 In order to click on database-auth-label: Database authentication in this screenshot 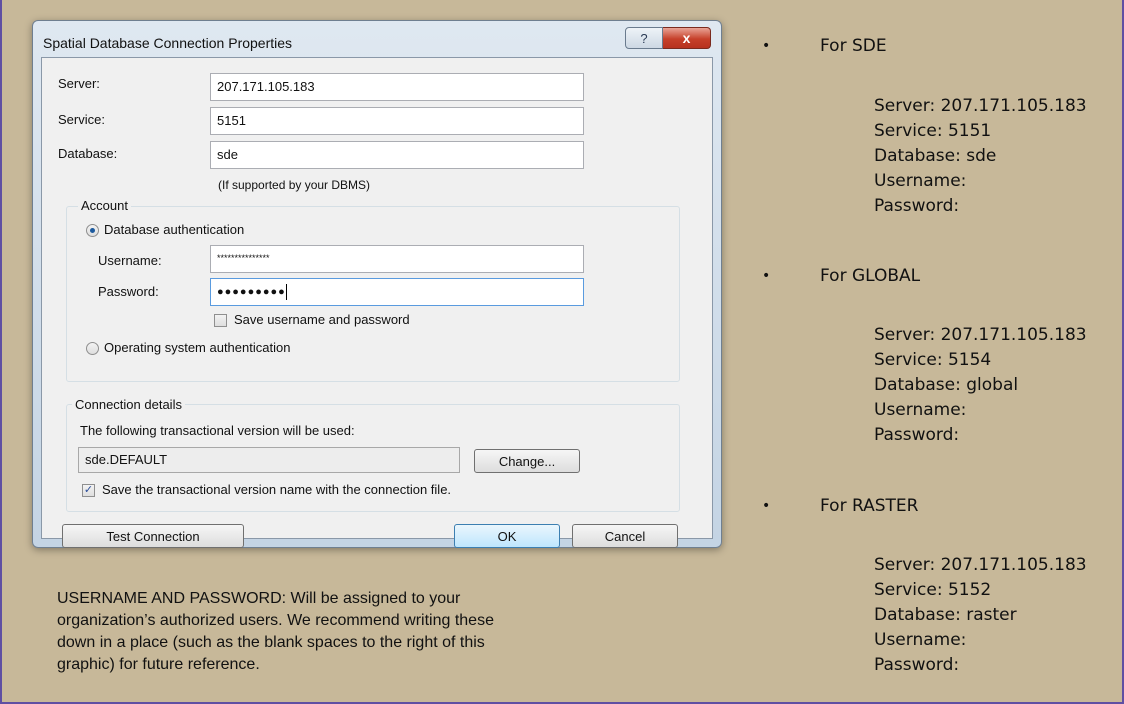, I will do `click(174, 229)`.